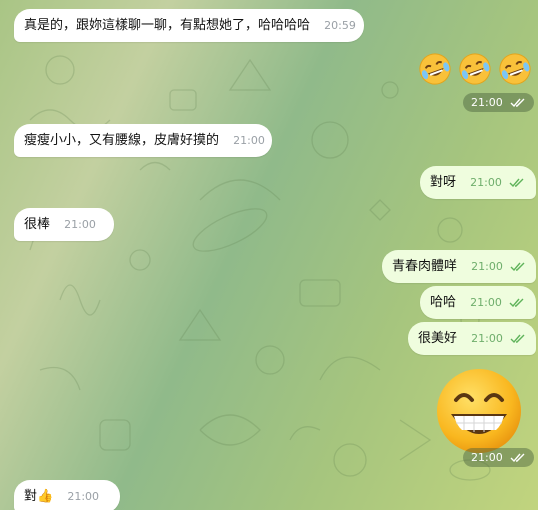 This screenshot has height=510, width=538. Describe the element at coordinates (122, 140) in the screenshot. I see `message-text: 瘦瘦小小，又有腰線，皮膚好摸的` at that location.